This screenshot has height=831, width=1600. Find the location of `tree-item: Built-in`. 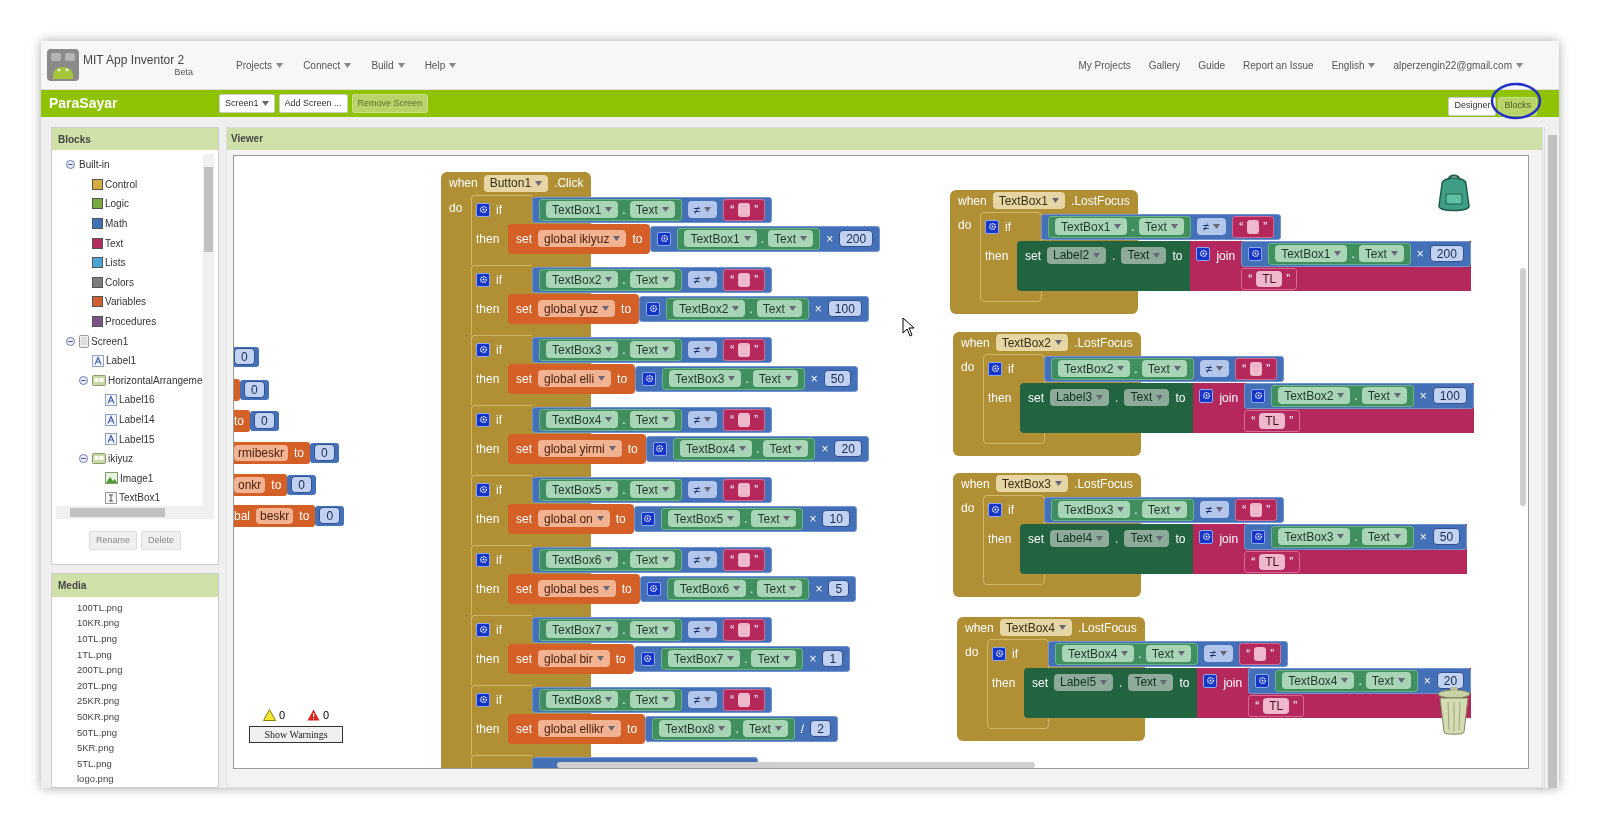

tree-item: Built-in is located at coordinates (94, 165).